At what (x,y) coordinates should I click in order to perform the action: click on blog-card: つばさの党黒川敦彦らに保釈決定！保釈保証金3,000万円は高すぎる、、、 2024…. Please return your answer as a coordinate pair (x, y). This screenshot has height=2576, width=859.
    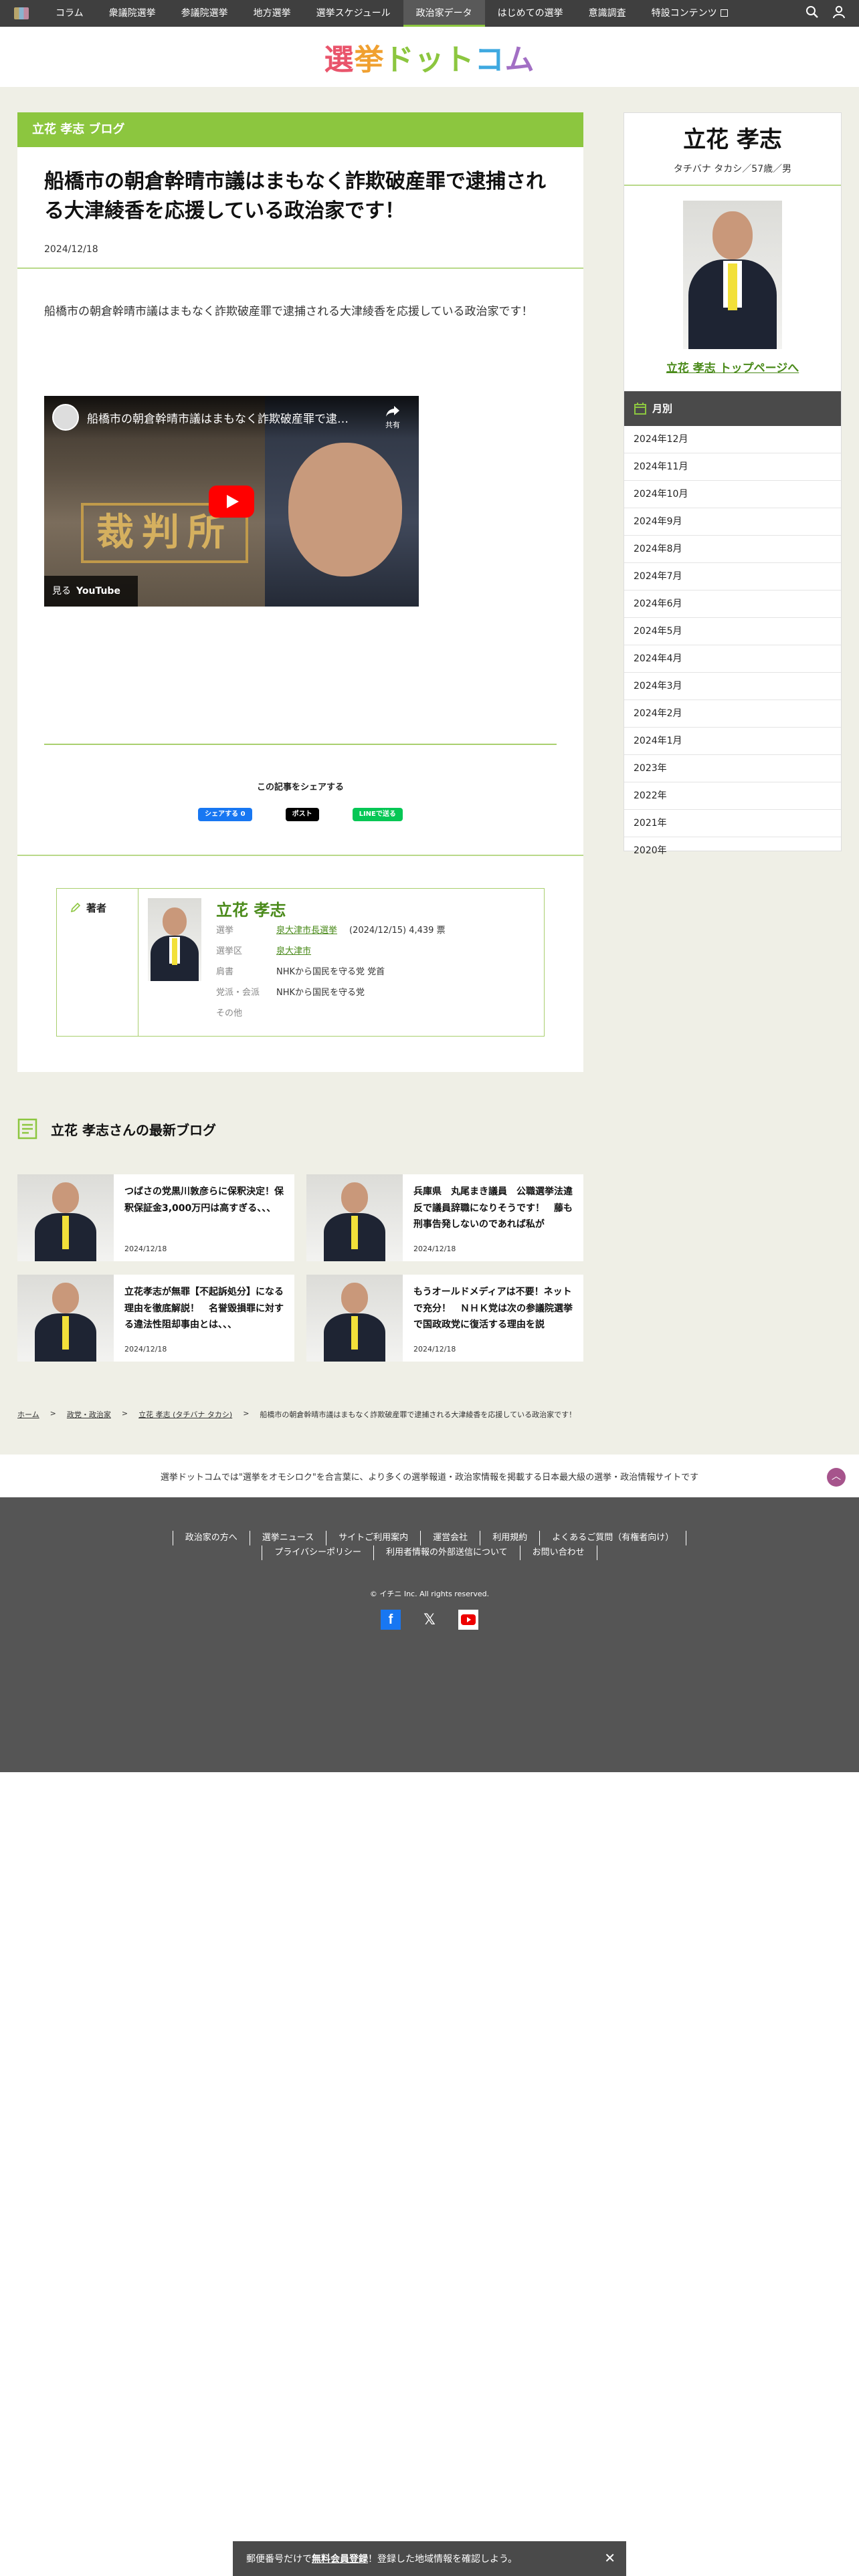
    Looking at the image, I should click on (155, 1218).